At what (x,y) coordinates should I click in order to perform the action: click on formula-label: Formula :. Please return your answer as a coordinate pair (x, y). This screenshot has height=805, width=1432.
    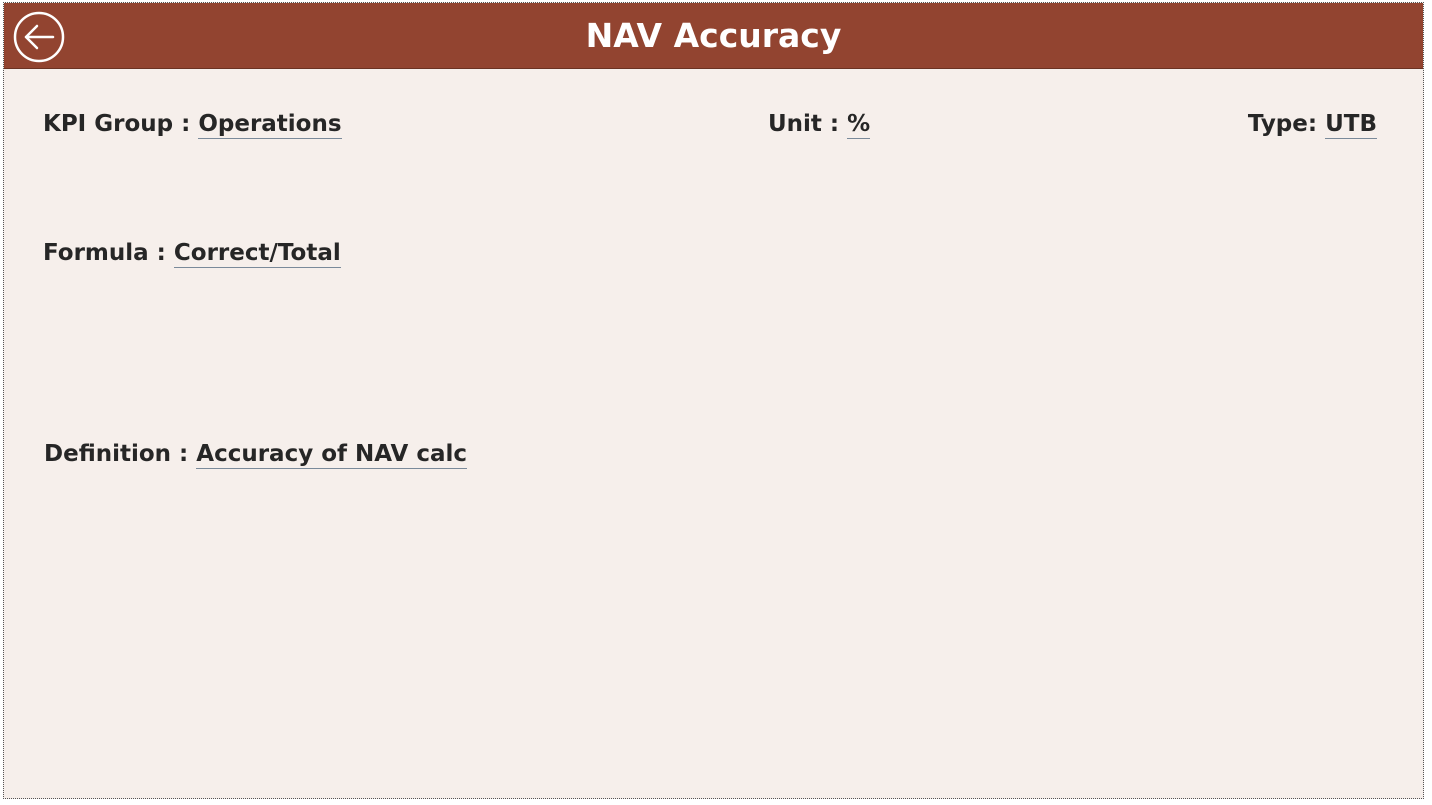
    Looking at the image, I should click on (108, 253).